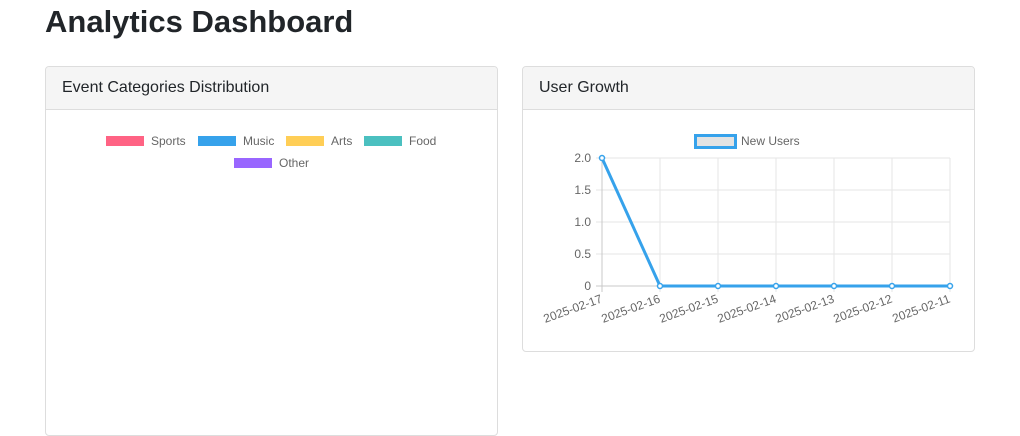 The image size is (1020, 436). I want to click on legend-label-sports: Sports, so click(168, 141).